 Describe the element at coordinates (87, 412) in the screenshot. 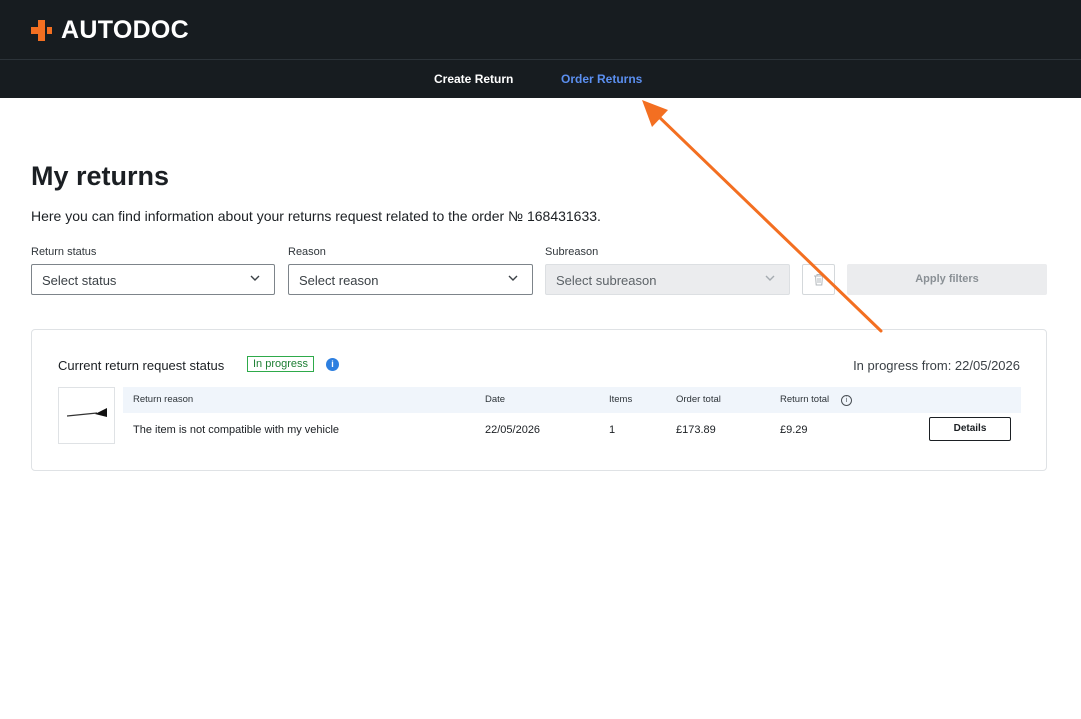

I see `wiper-arm-image` at that location.